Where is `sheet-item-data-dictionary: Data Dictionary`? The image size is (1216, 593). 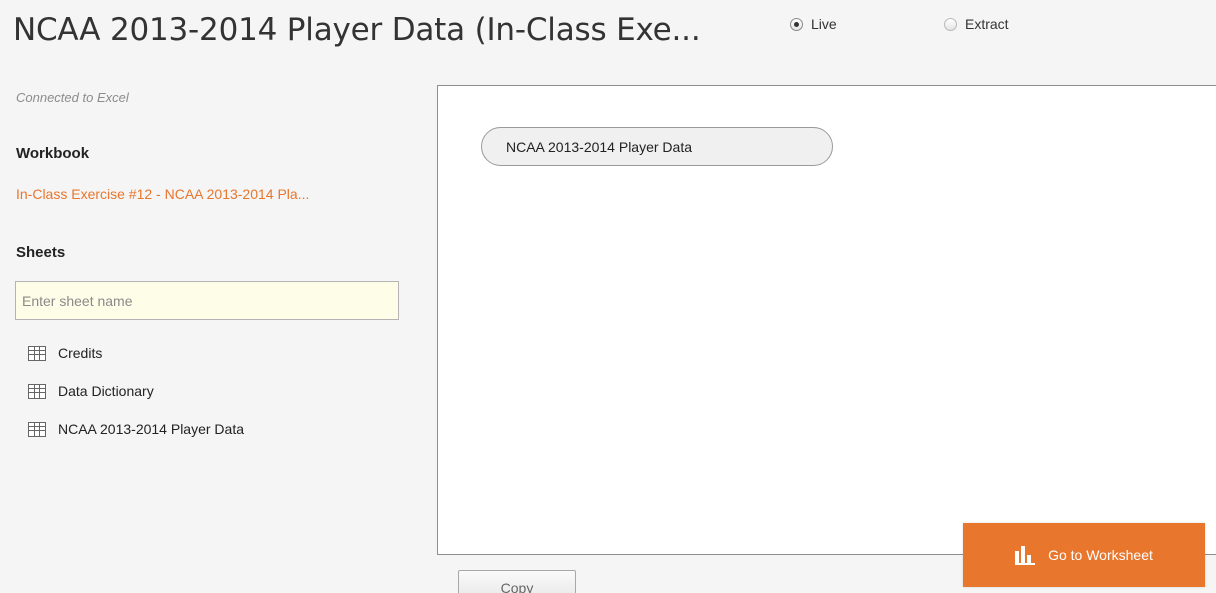 sheet-item-data-dictionary: Data Dictionary is located at coordinates (136, 391).